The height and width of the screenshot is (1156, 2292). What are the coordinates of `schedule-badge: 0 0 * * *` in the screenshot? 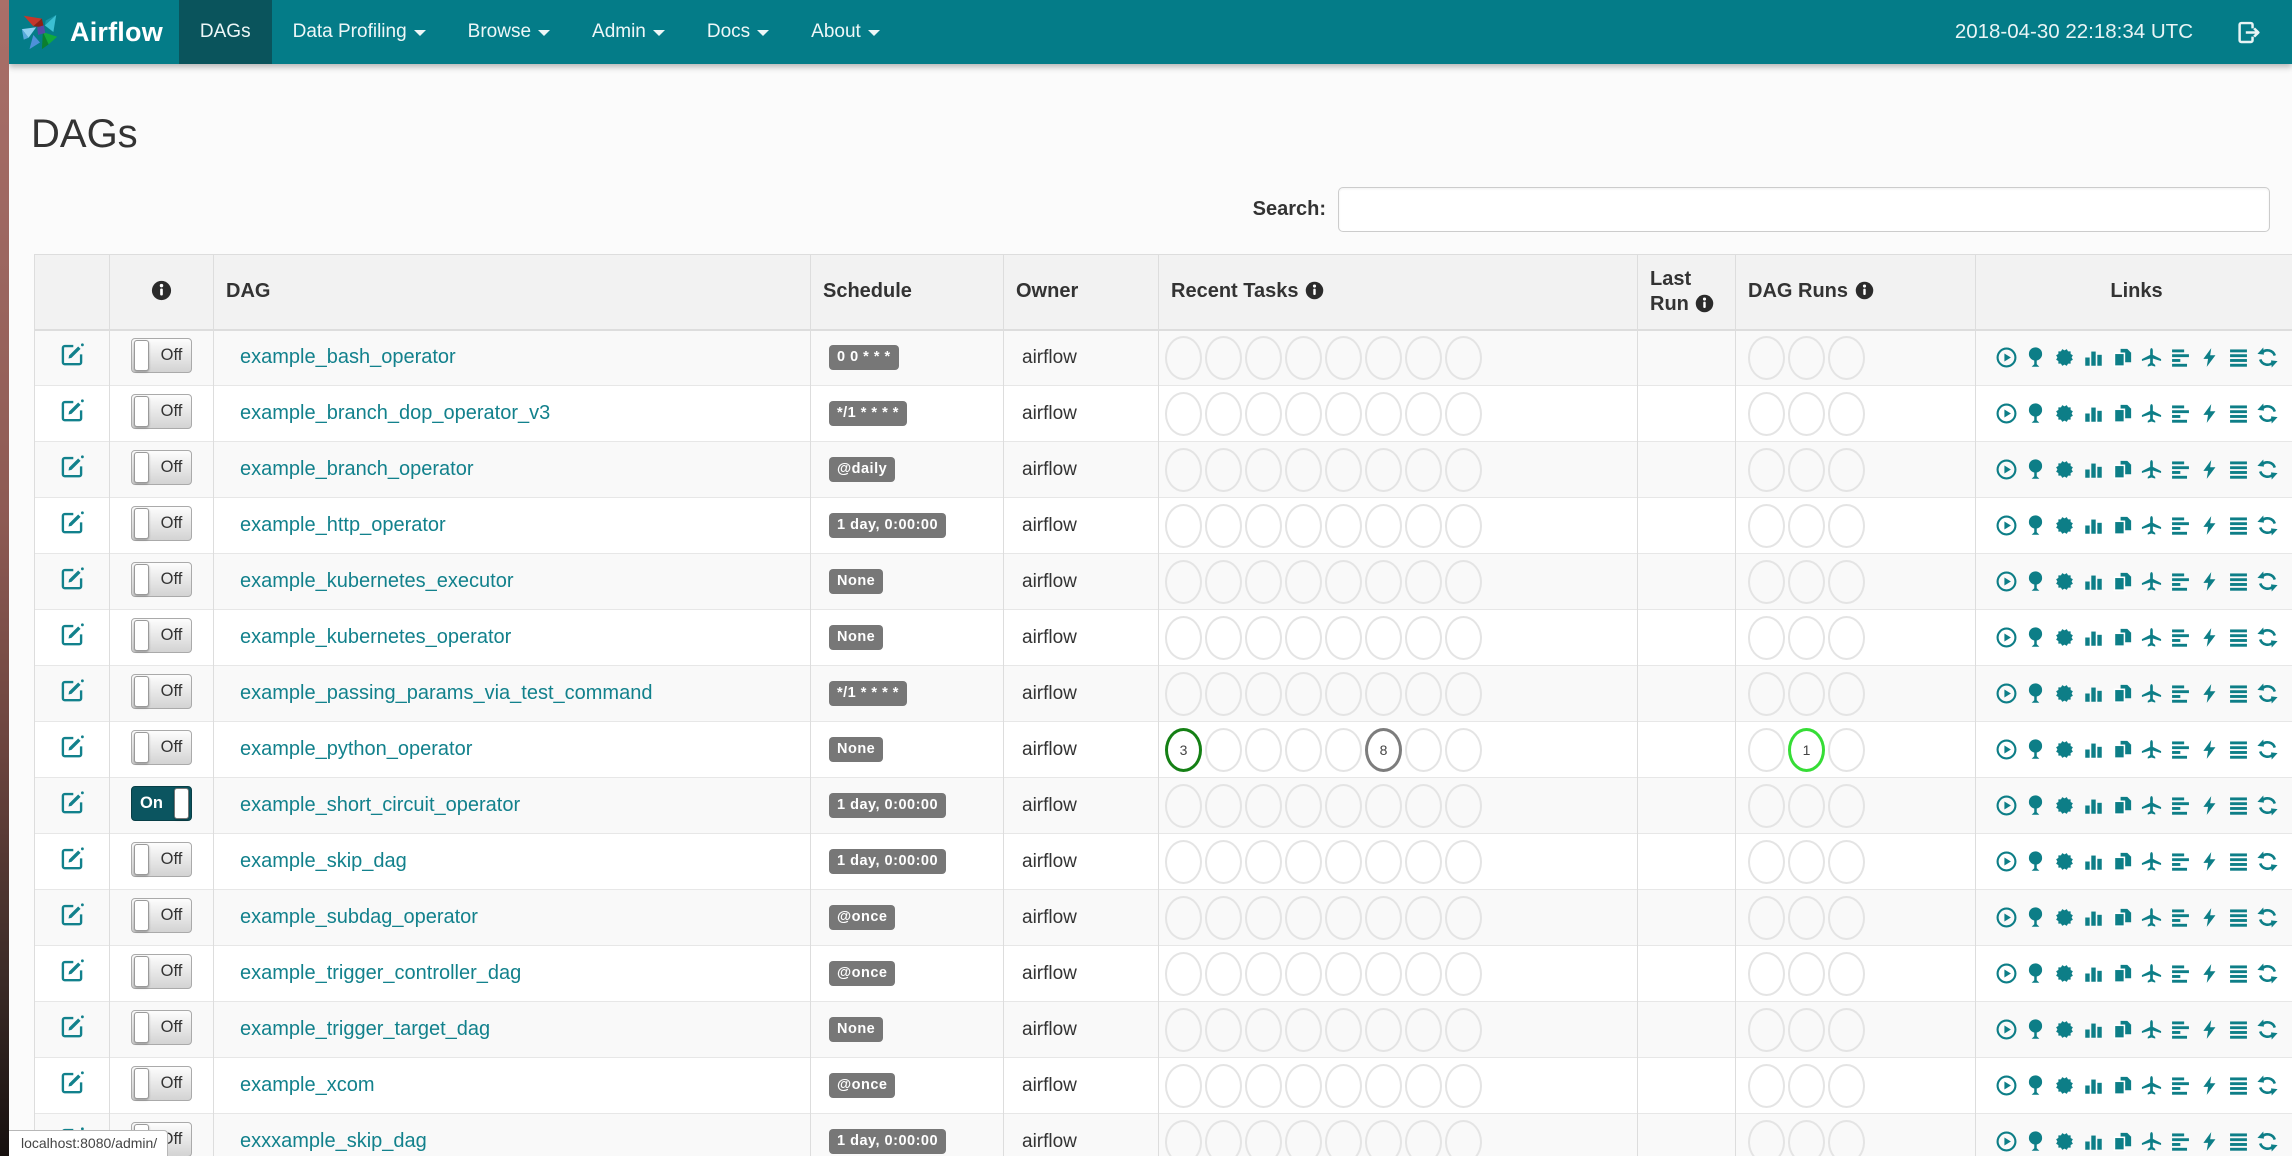 It's located at (864, 358).